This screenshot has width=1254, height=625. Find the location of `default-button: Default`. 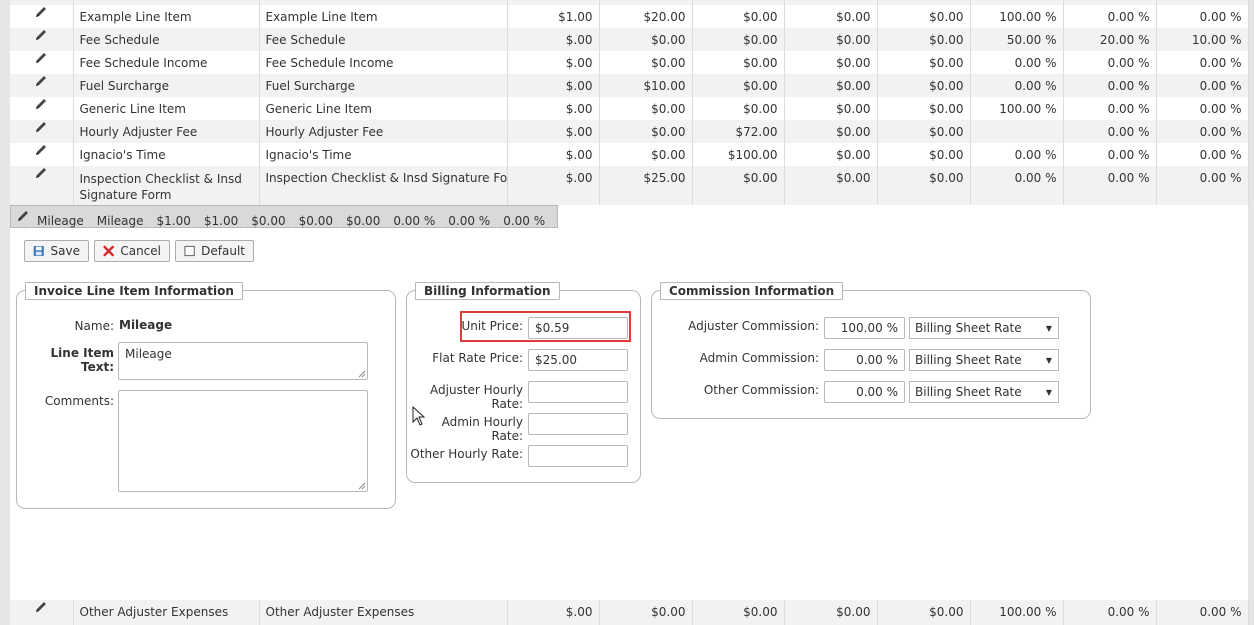

default-button: Default is located at coordinates (214, 251).